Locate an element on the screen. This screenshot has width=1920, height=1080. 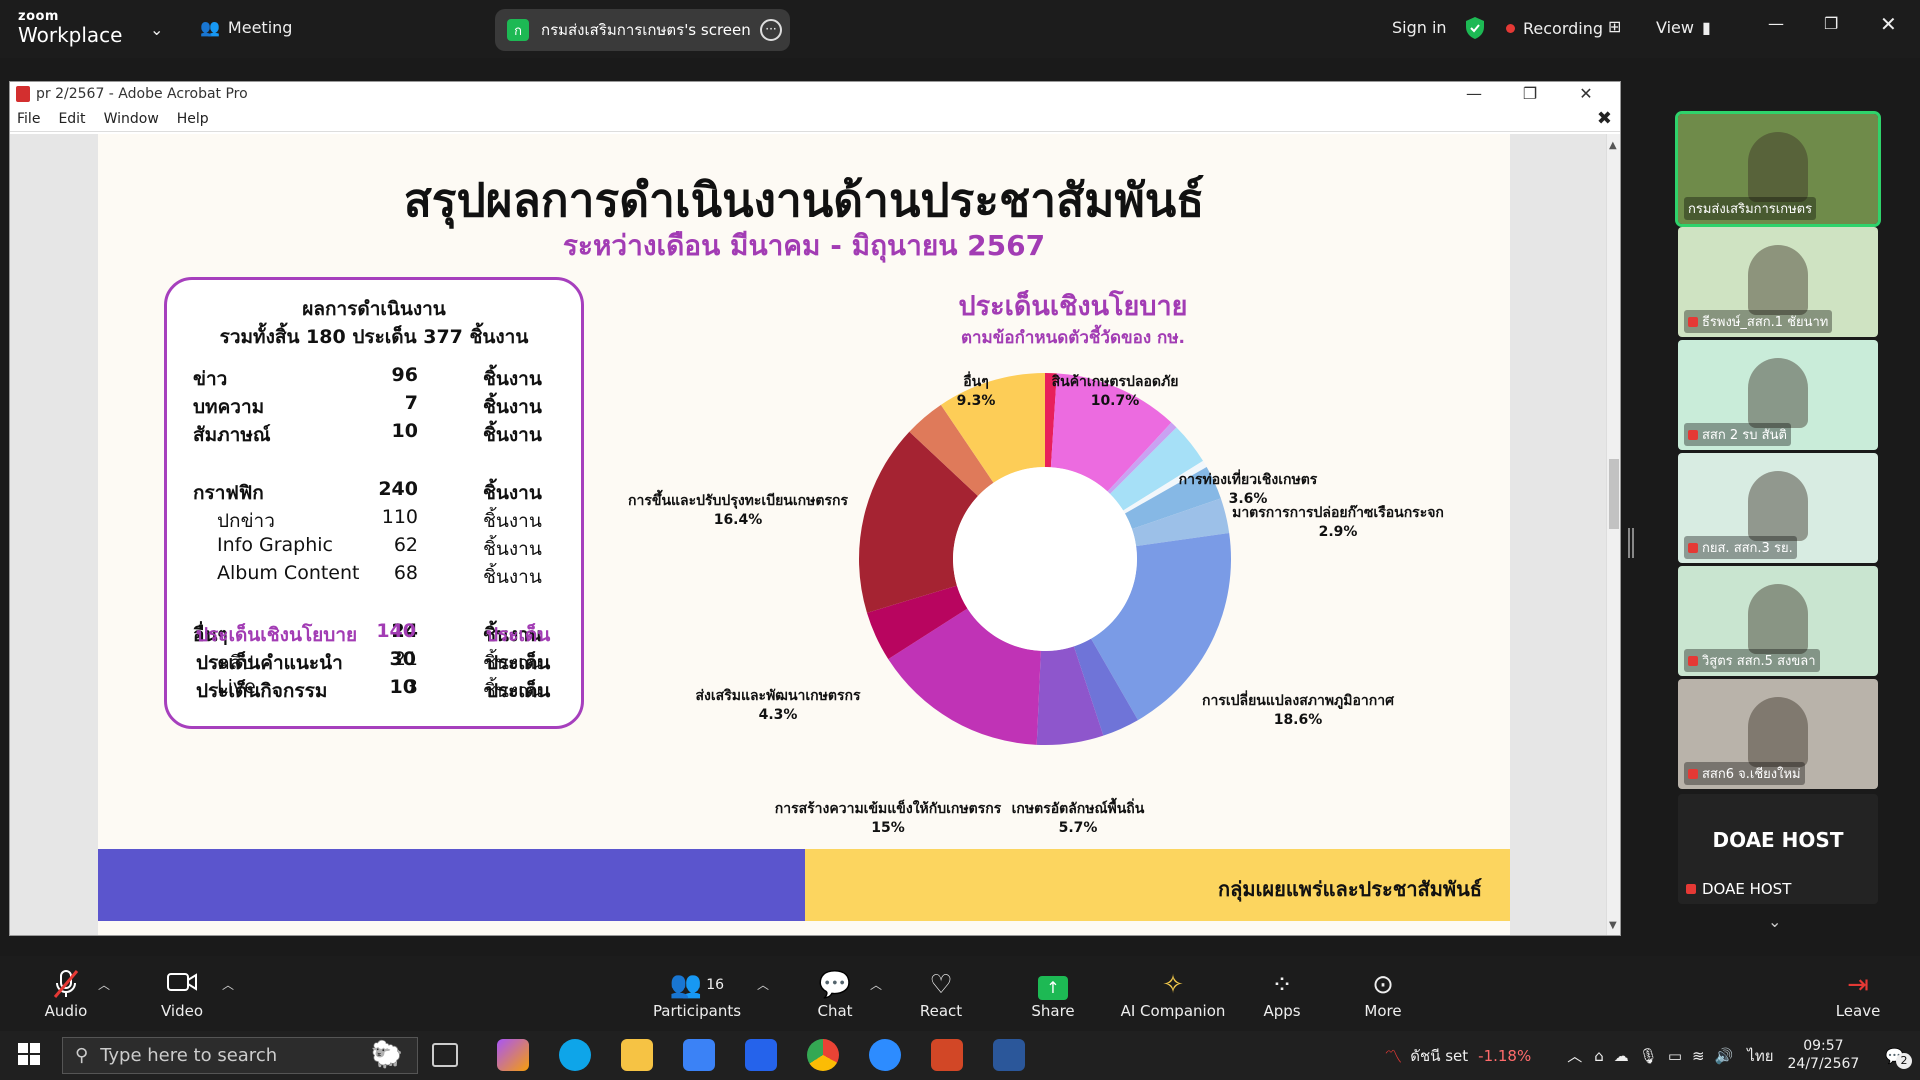
video-button: Video is located at coordinates (182, 994).